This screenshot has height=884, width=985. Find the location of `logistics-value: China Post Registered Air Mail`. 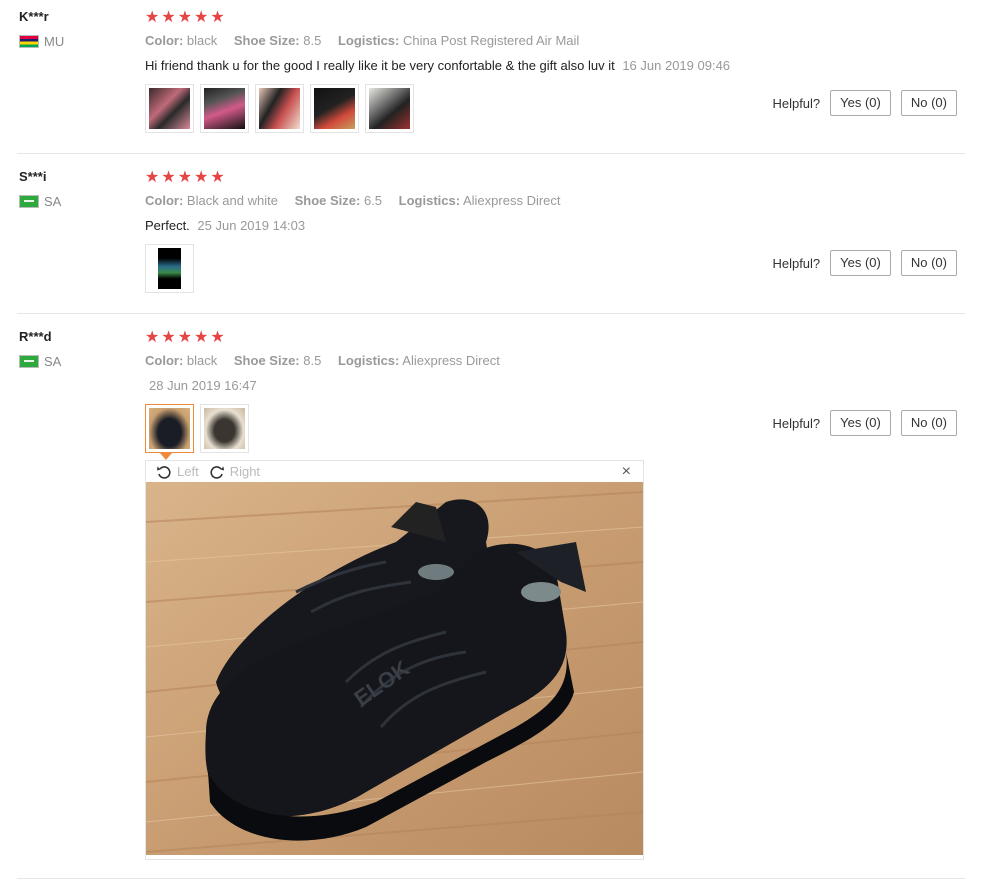

logistics-value: China Post Registered Air Mail is located at coordinates (491, 40).